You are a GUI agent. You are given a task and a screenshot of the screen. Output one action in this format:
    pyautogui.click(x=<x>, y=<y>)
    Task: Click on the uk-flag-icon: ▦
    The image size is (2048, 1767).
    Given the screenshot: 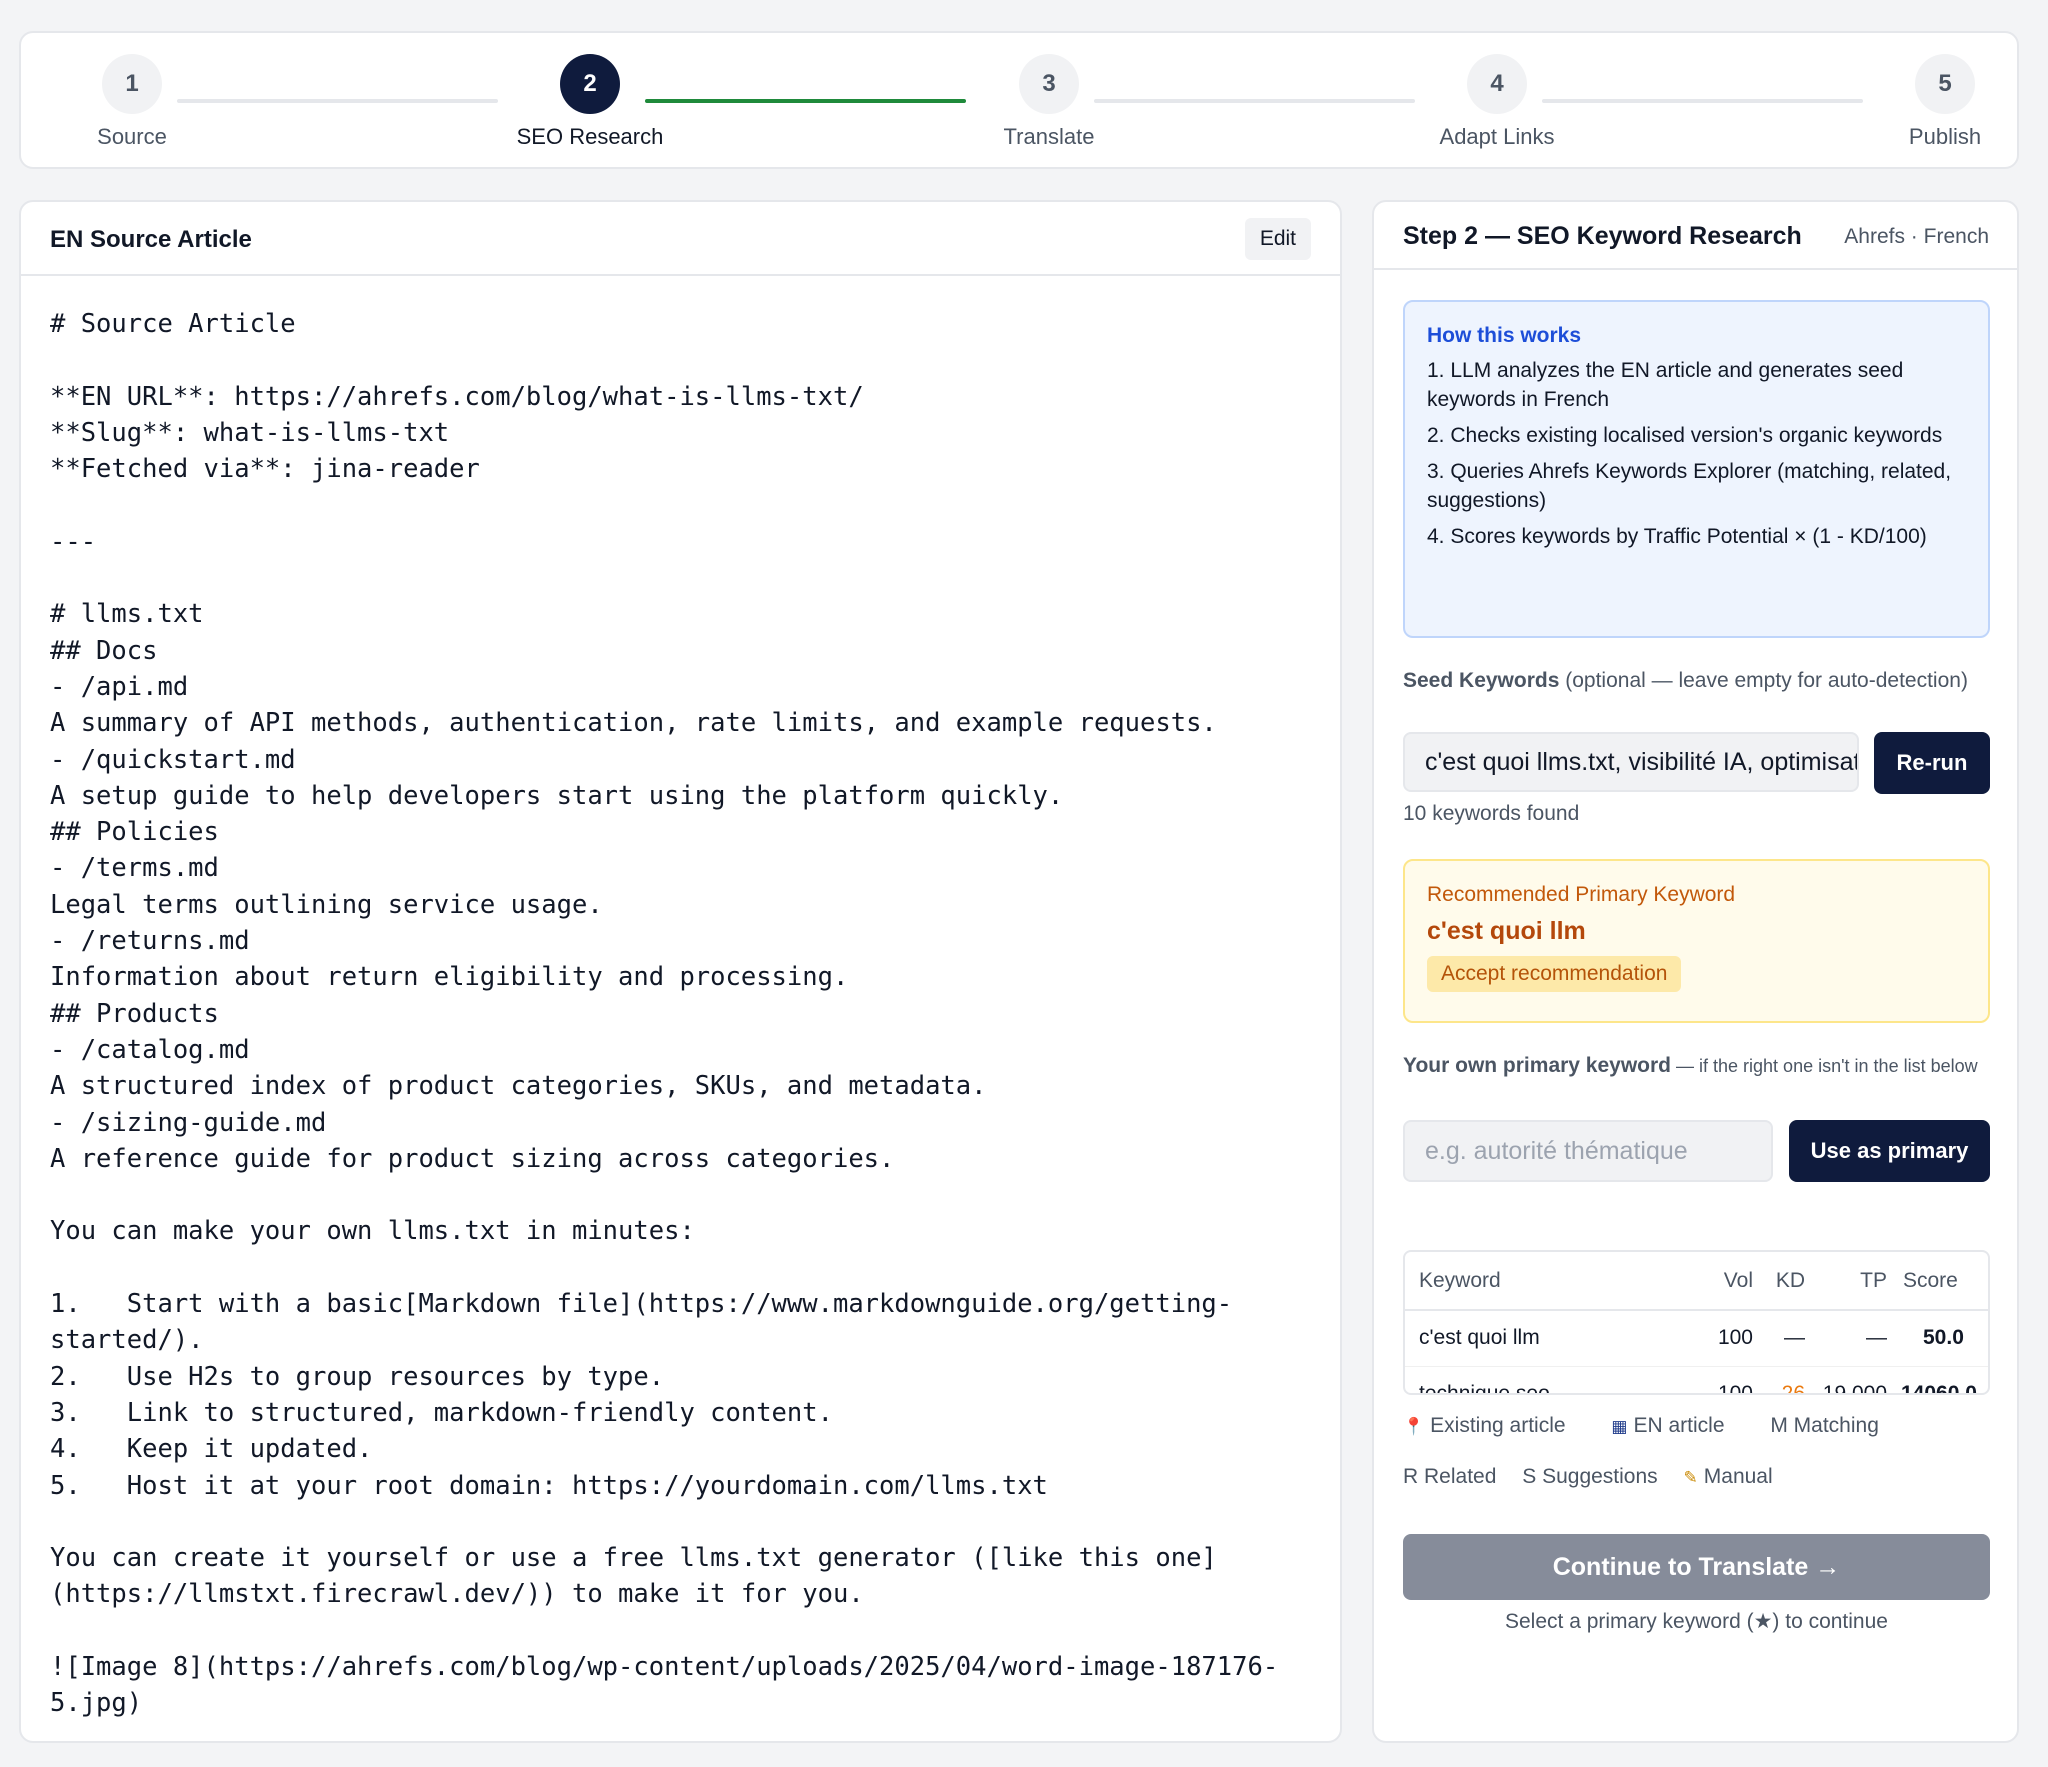 What is the action you would take?
    pyautogui.click(x=1619, y=1426)
    